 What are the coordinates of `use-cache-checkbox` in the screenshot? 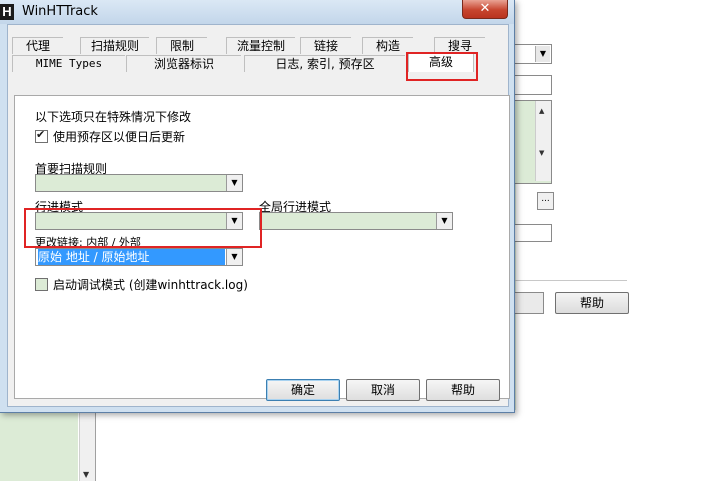 It's located at (41, 135).